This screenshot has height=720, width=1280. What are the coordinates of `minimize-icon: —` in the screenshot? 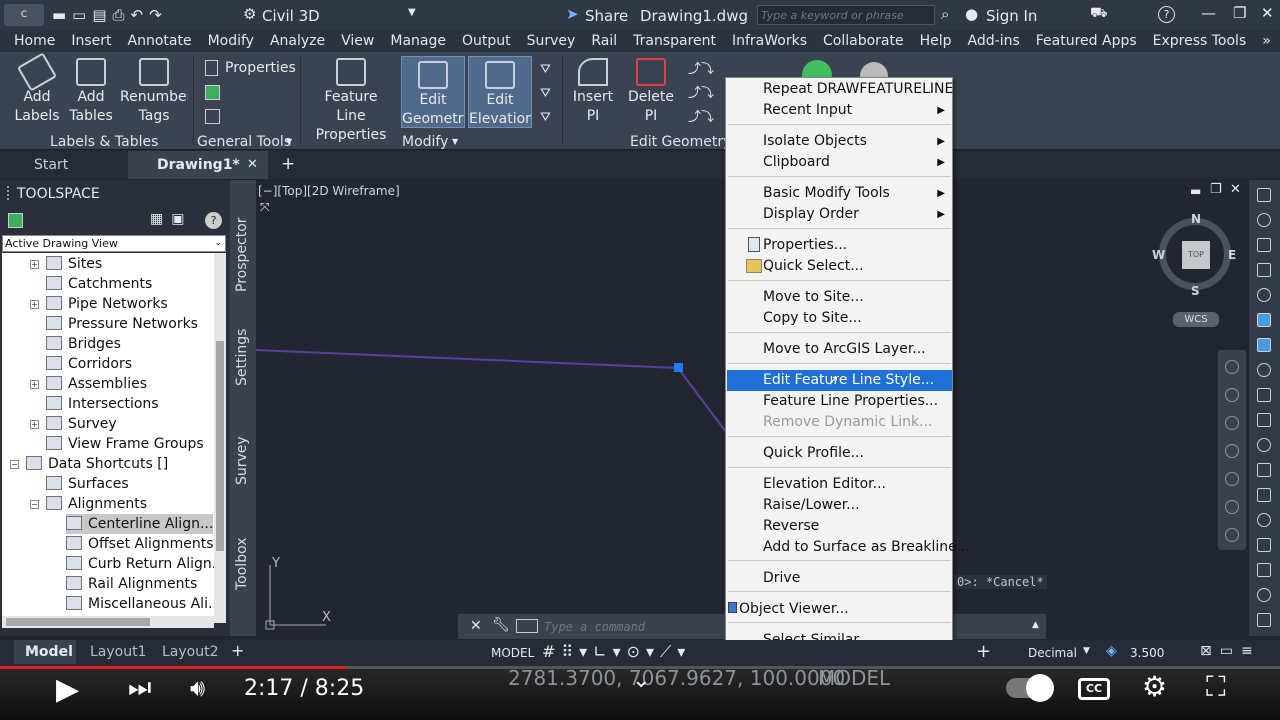 It's located at (1208, 13).